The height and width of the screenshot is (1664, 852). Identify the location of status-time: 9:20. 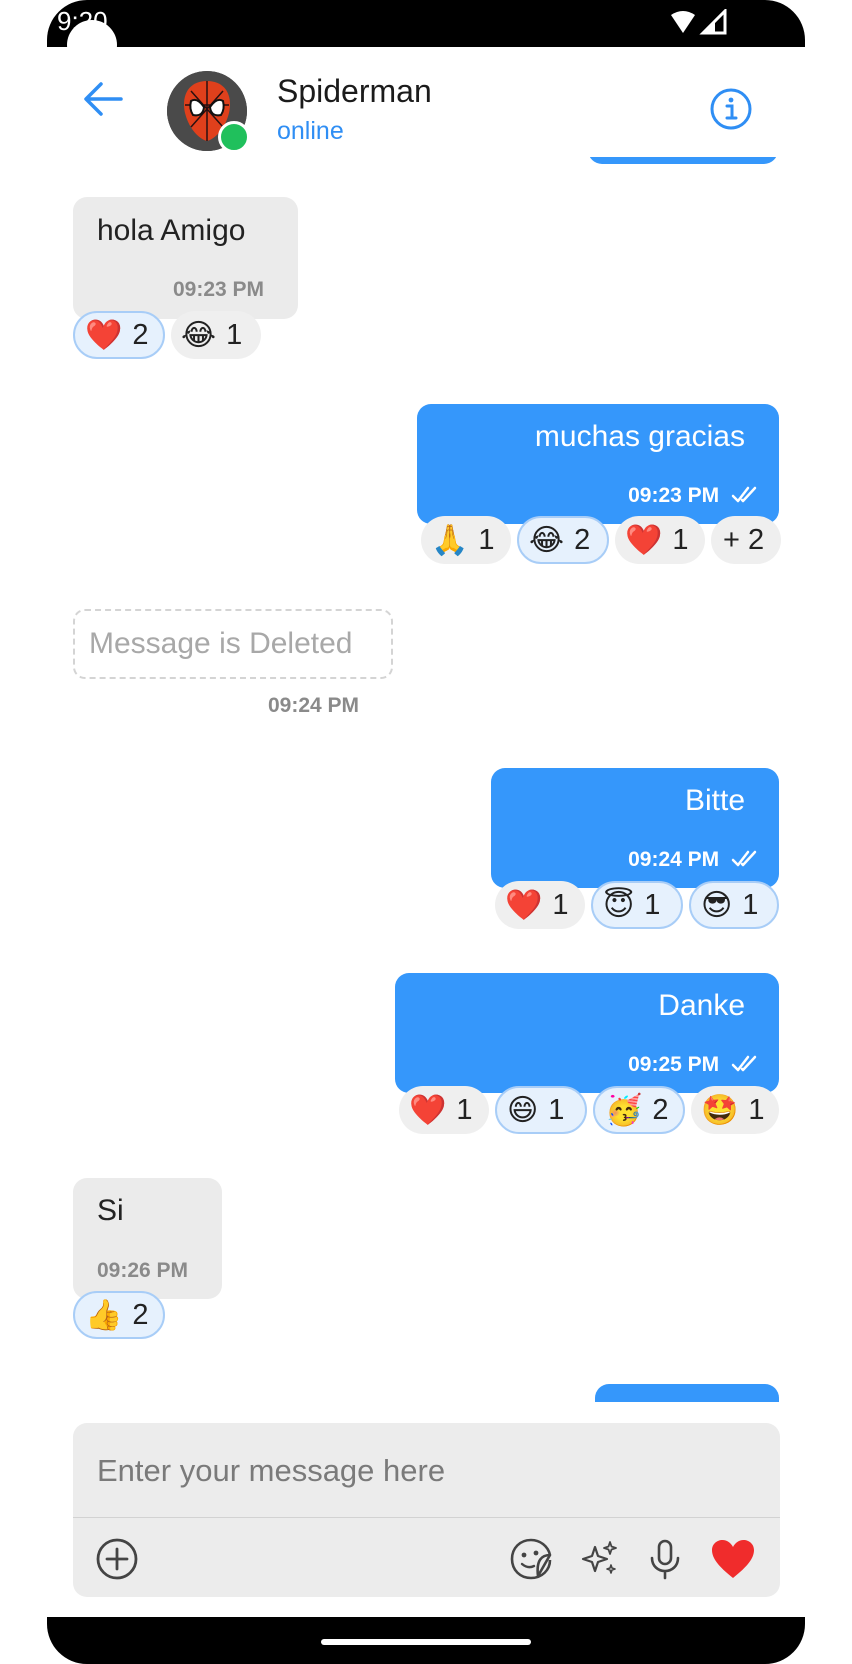
(82, 21).